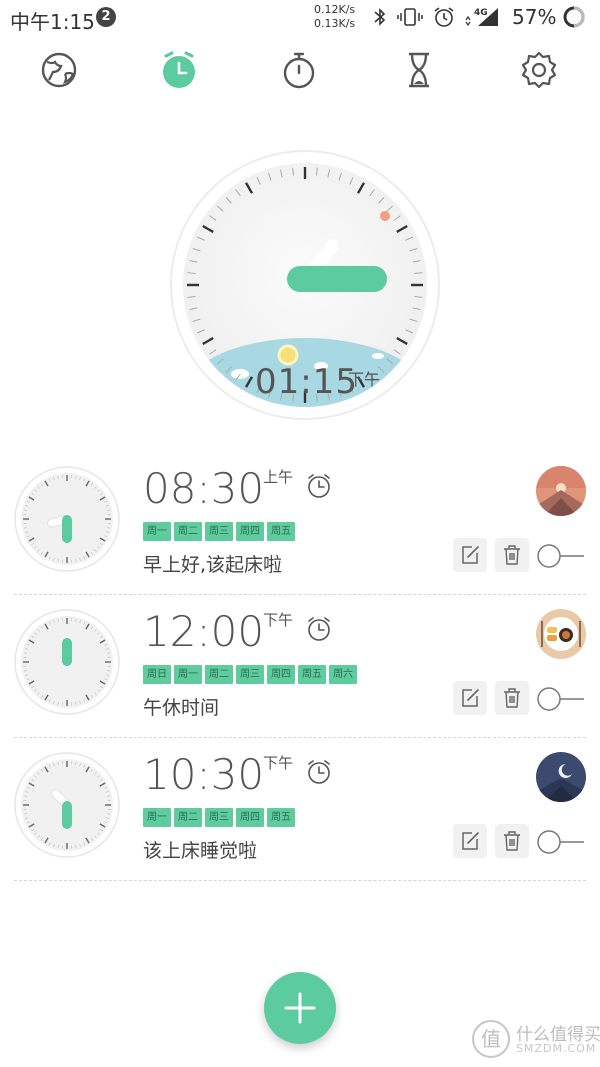 The image size is (600, 1067). What do you see at coordinates (491, 1039) in the screenshot?
I see `watermark-logo: 值` at bounding box center [491, 1039].